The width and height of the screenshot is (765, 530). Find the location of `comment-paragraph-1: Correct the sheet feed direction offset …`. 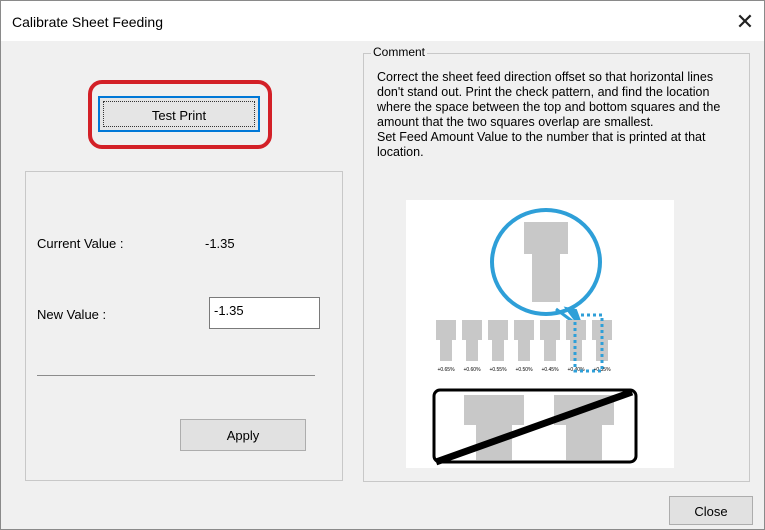

comment-paragraph-1: Correct the sheet feed direction offset … is located at coordinates (549, 99).